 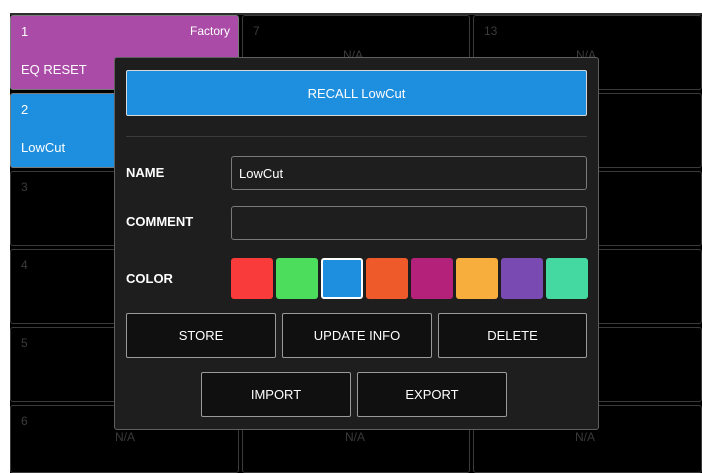 What do you see at coordinates (24, 343) in the screenshot?
I see `slot-number: 5` at bounding box center [24, 343].